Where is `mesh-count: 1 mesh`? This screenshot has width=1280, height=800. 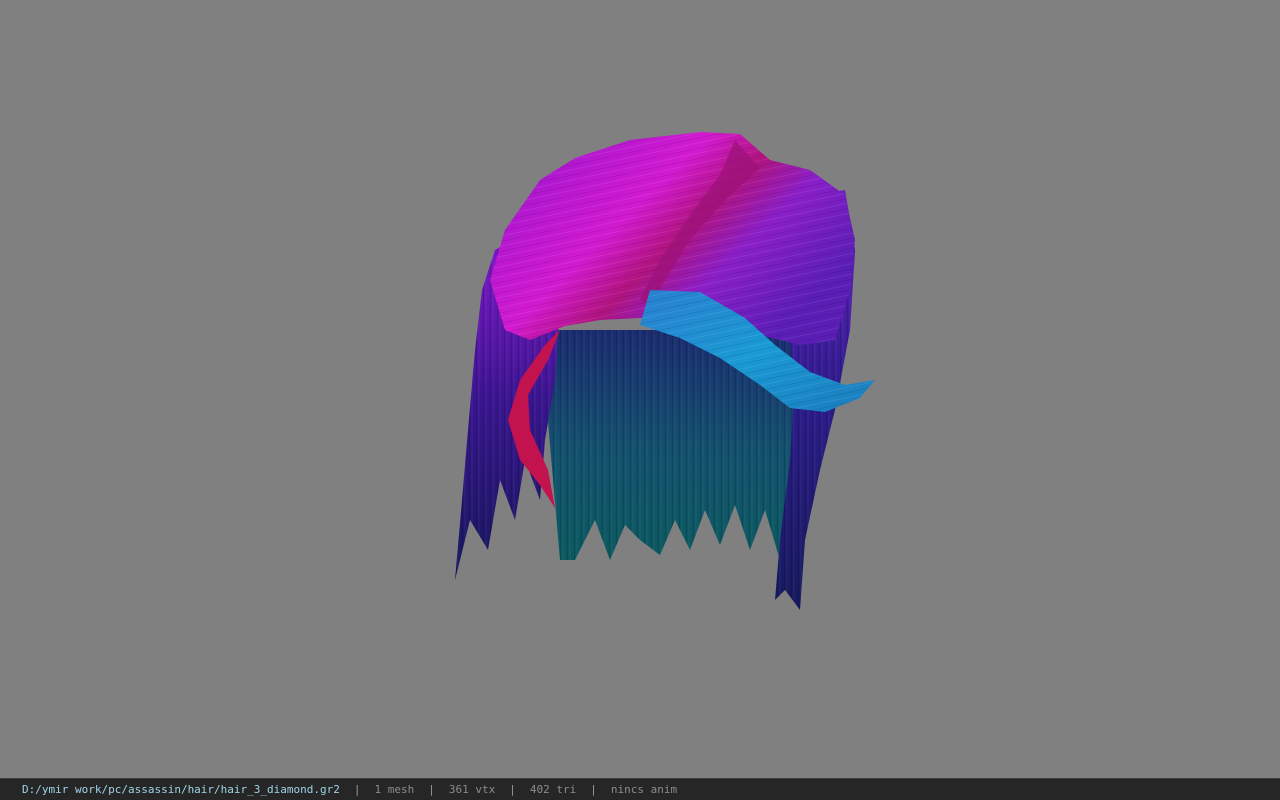 mesh-count: 1 mesh is located at coordinates (394, 789).